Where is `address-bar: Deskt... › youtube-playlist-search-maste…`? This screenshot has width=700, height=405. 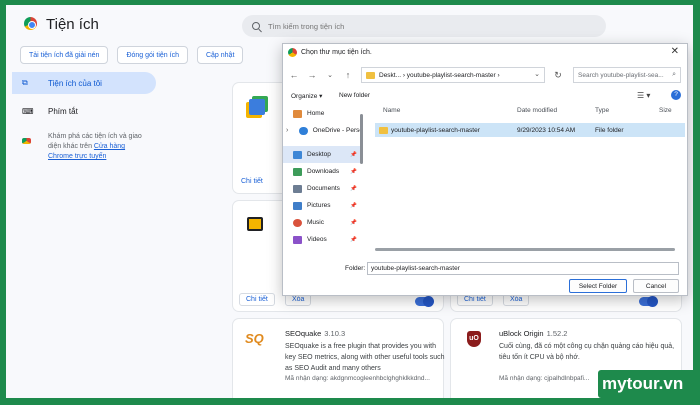 address-bar: Deskt... › youtube-playlist-search-maste… is located at coordinates (453, 75).